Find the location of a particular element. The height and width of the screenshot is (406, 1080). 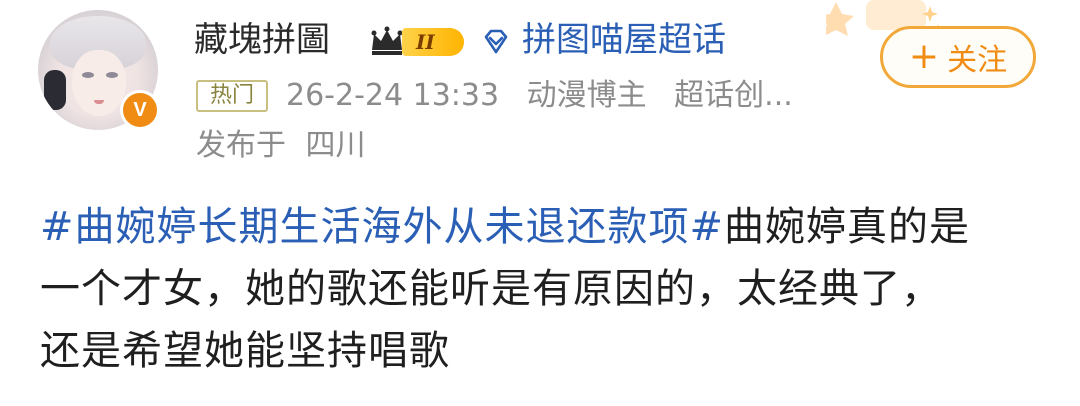

hot-tag: 热门 is located at coordinates (232, 96).